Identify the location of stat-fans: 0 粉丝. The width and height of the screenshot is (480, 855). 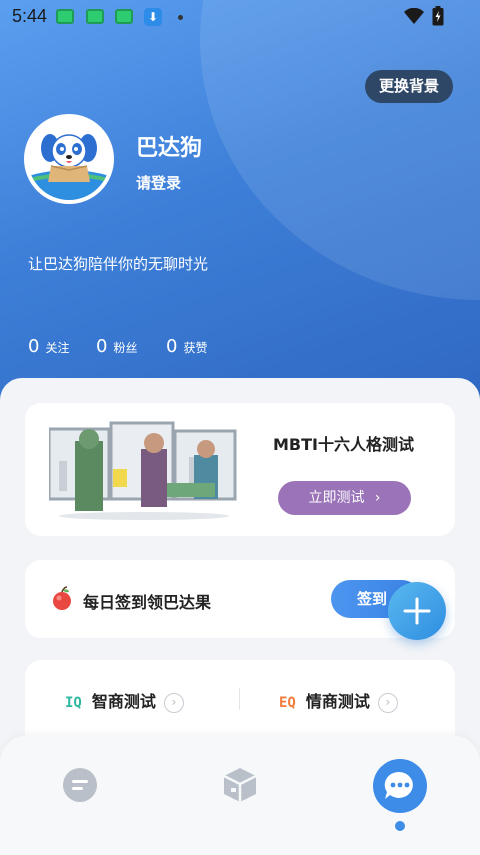
(116, 346).